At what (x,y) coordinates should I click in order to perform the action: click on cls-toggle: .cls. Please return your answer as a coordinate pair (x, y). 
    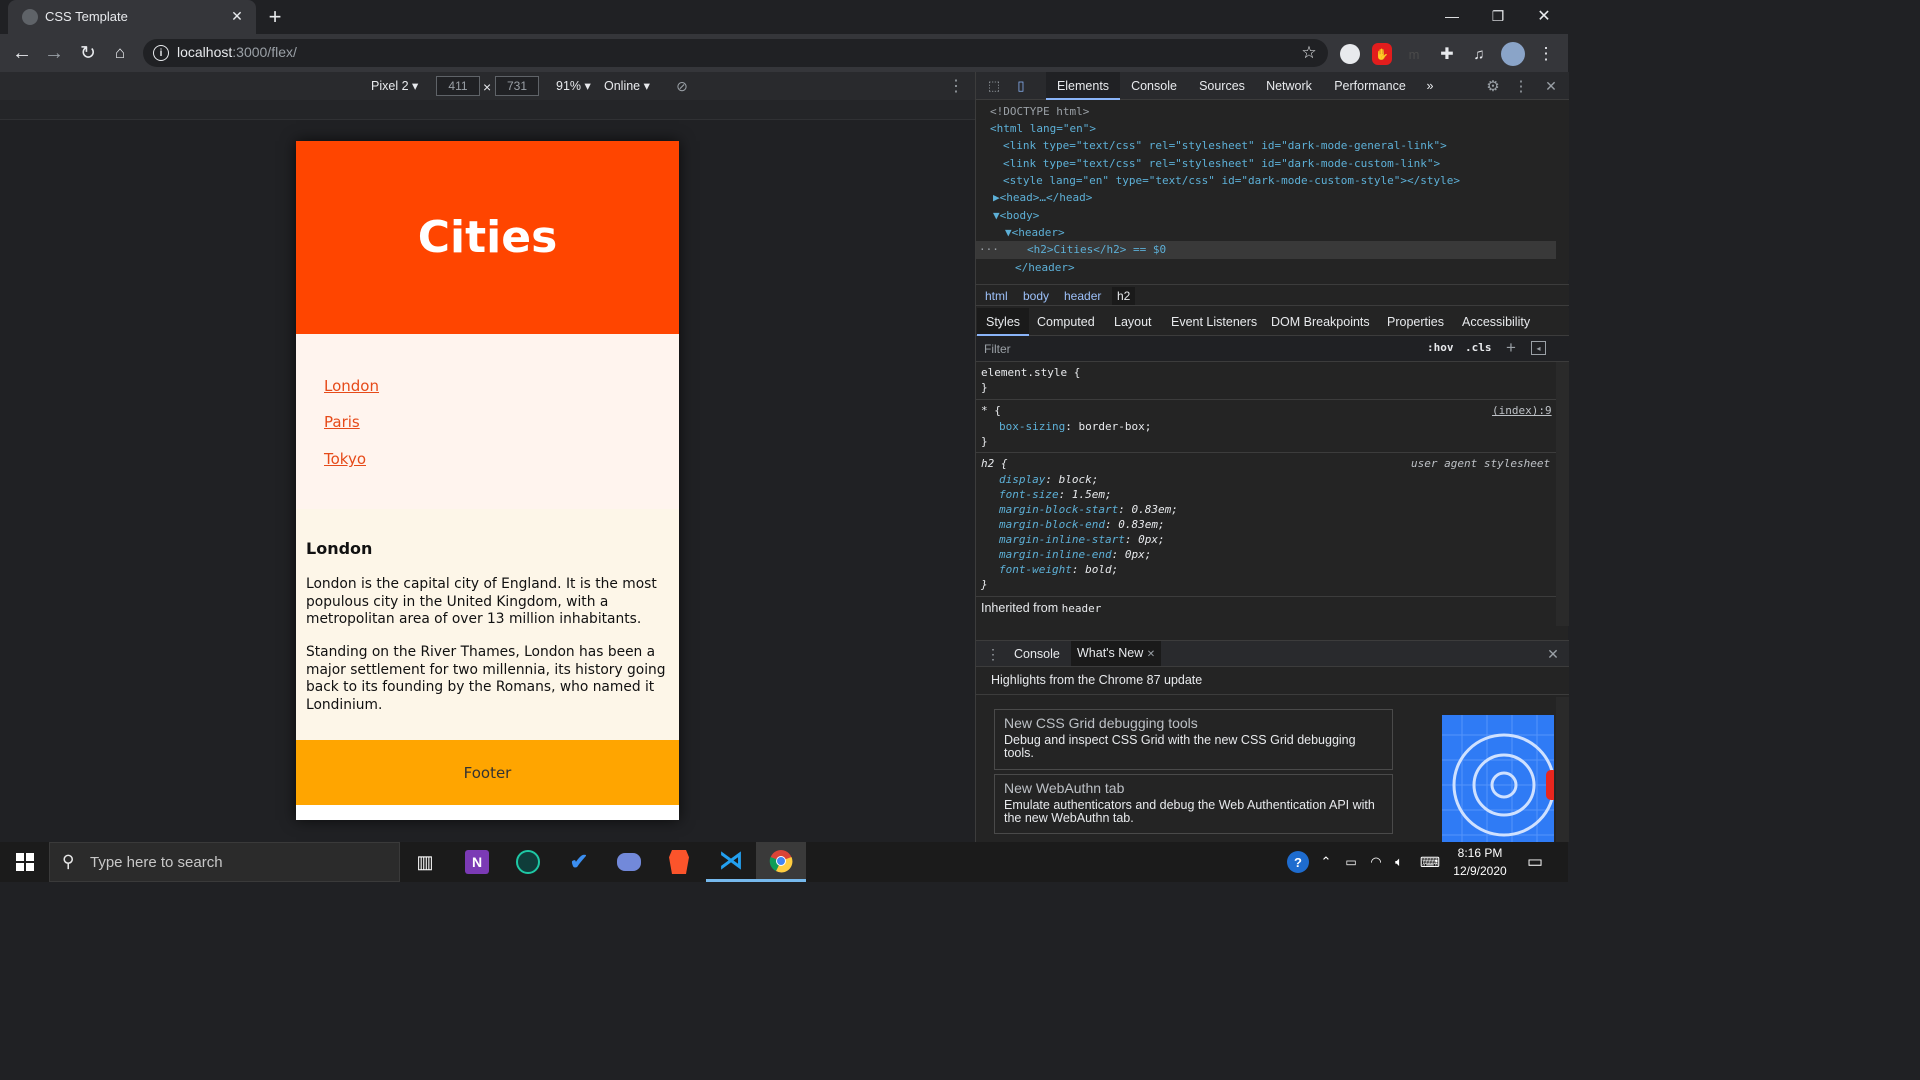
    Looking at the image, I should click on (1478, 347).